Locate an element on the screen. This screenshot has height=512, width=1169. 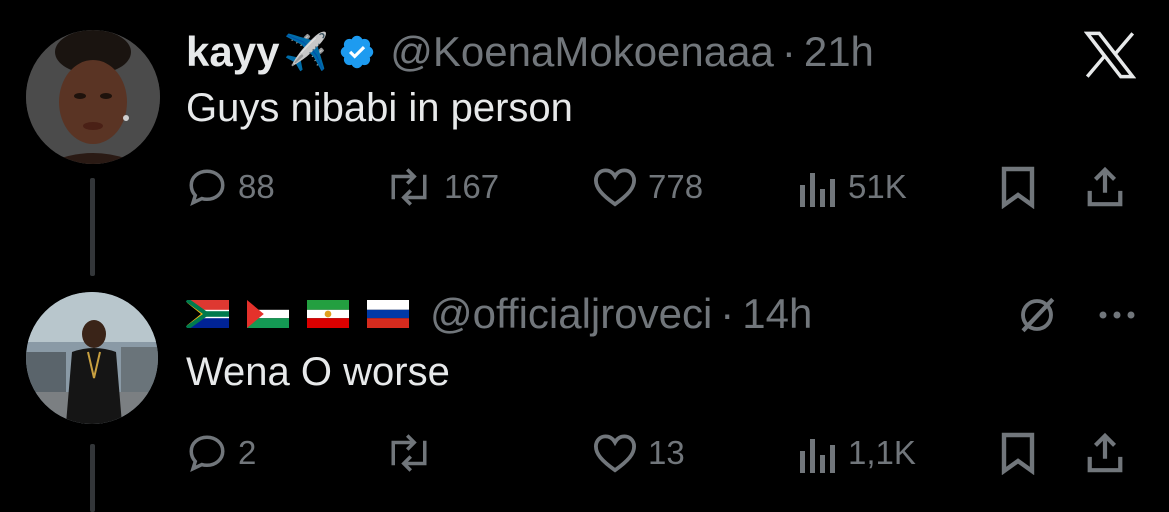
airplane-emoji-icon: ✈️ is located at coordinates (306, 51).